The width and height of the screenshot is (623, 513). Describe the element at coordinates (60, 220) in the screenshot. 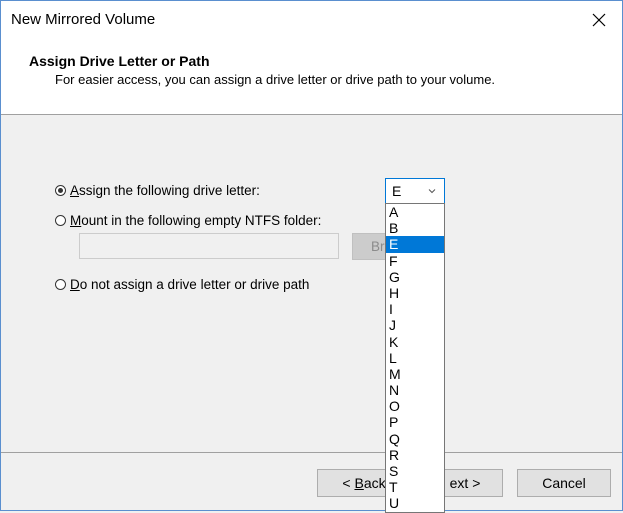

I see `mount-folder-radio` at that location.